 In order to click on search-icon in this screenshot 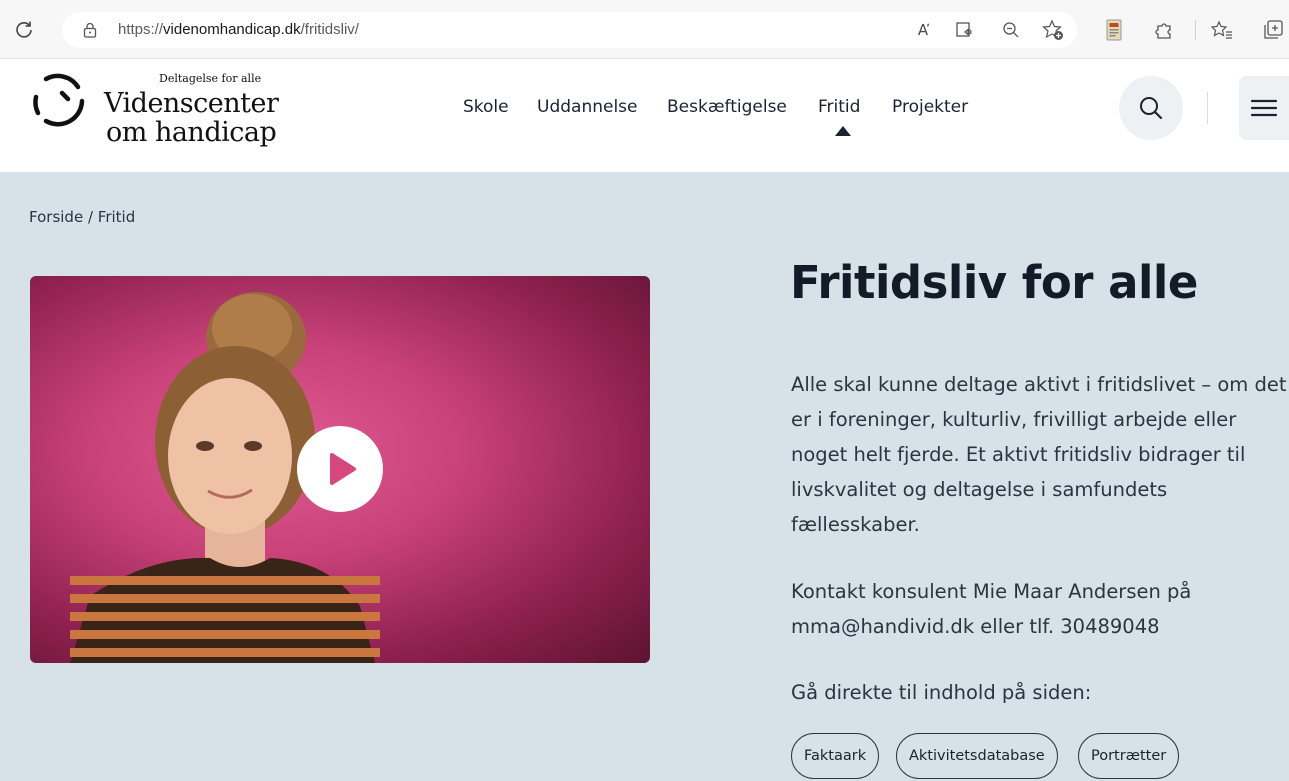, I will do `click(1151, 108)`.